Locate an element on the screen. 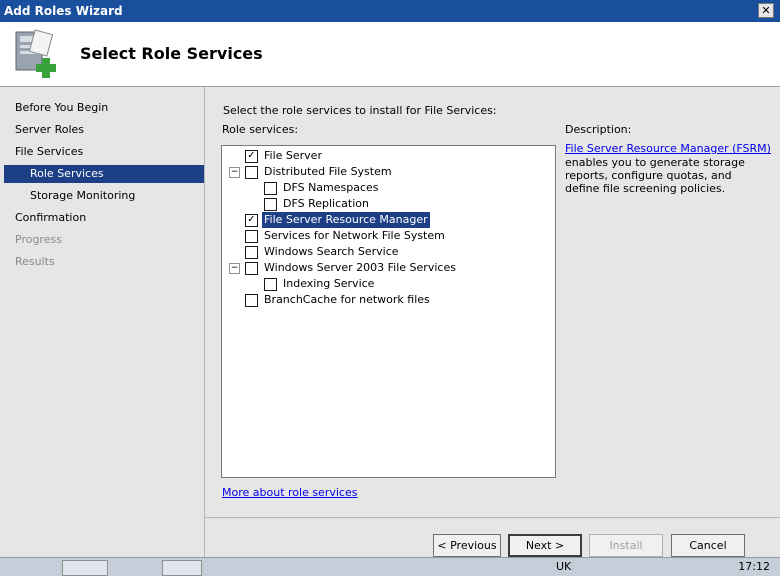 The image size is (780, 576). language-indicator: UK is located at coordinates (563, 566).